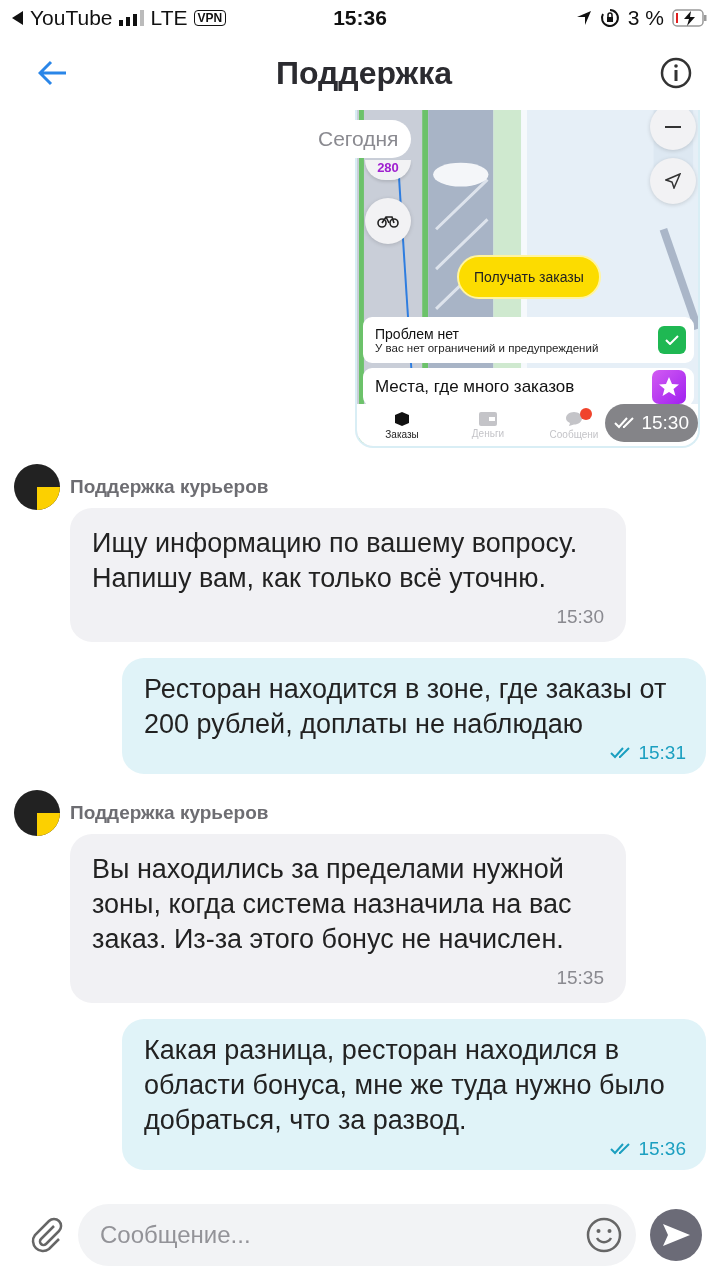 This screenshot has width=720, height=1280. What do you see at coordinates (47, 1235) in the screenshot?
I see `paperclip-icon` at bounding box center [47, 1235].